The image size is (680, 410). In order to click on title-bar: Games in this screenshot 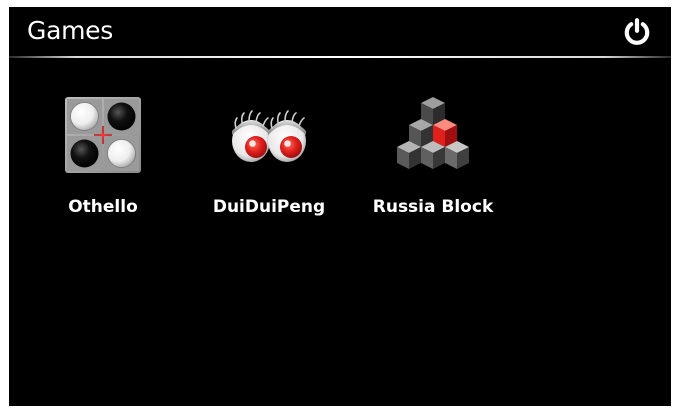, I will do `click(340, 32)`.